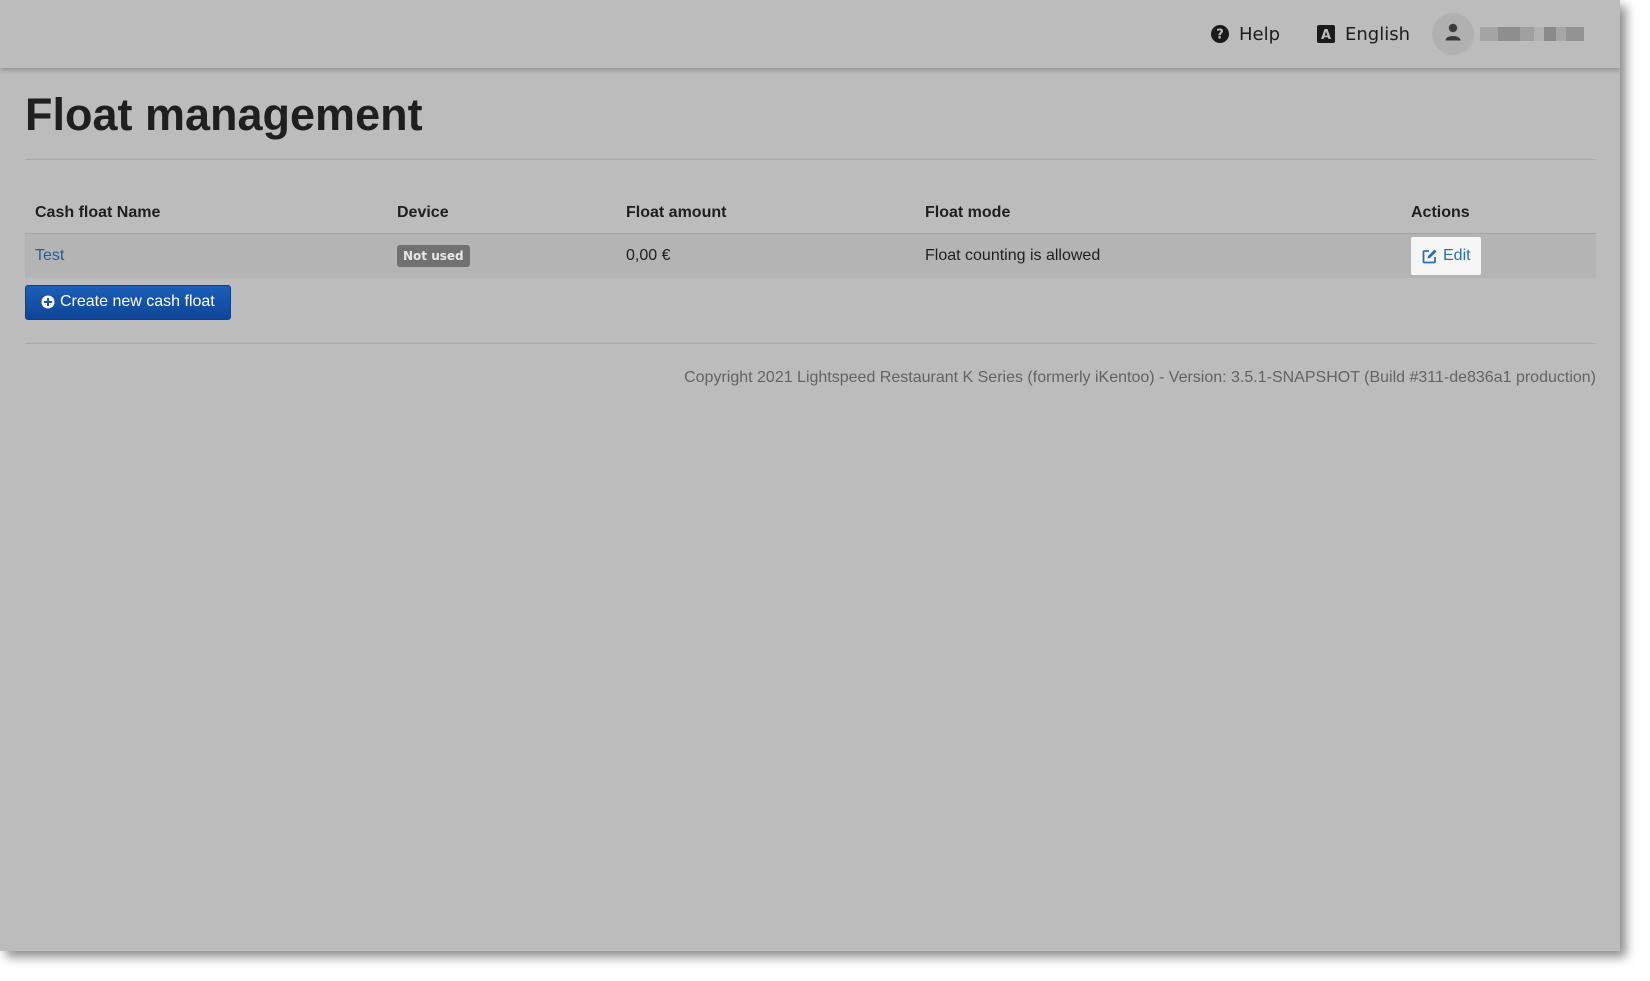  What do you see at coordinates (1532, 34) in the screenshot?
I see `username-redacted` at bounding box center [1532, 34].